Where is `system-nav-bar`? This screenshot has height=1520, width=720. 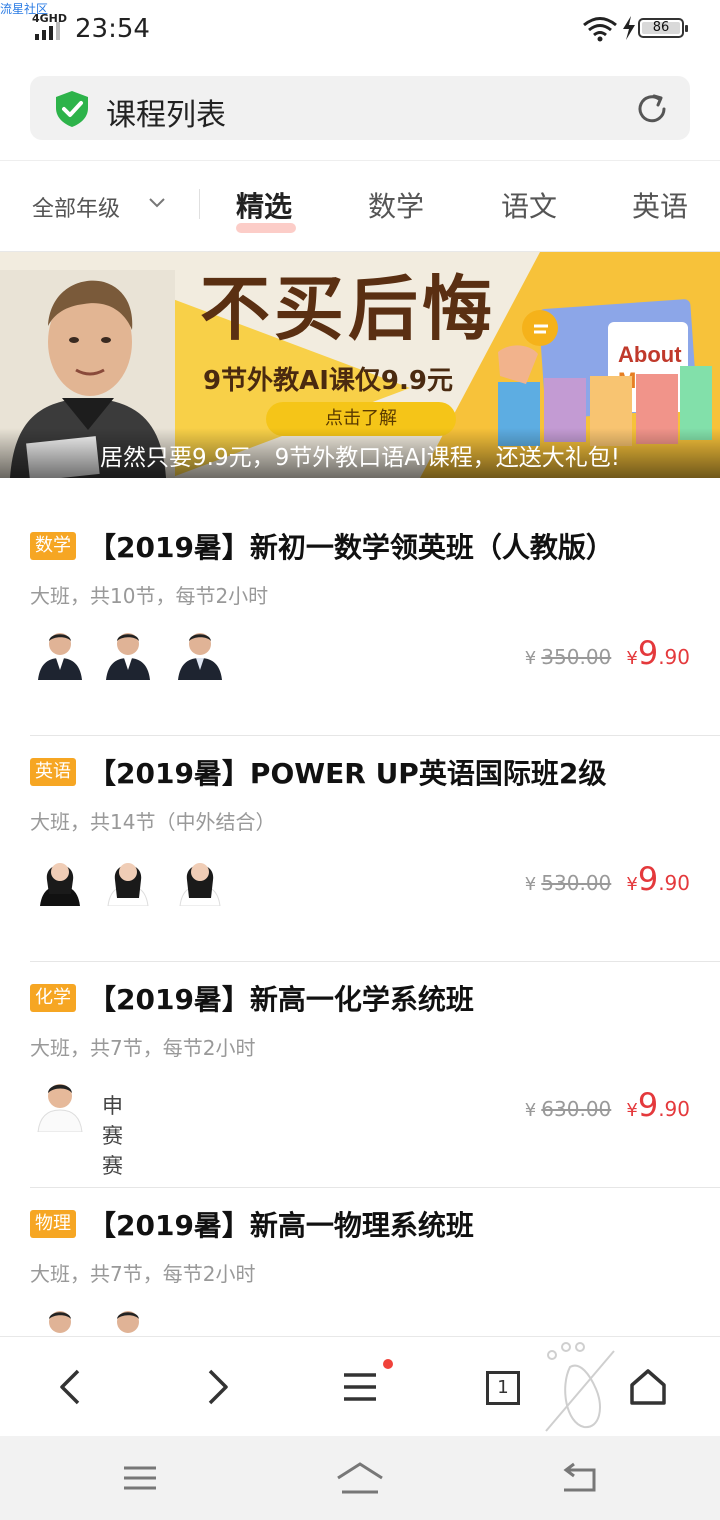
system-nav-bar is located at coordinates (360, 1478).